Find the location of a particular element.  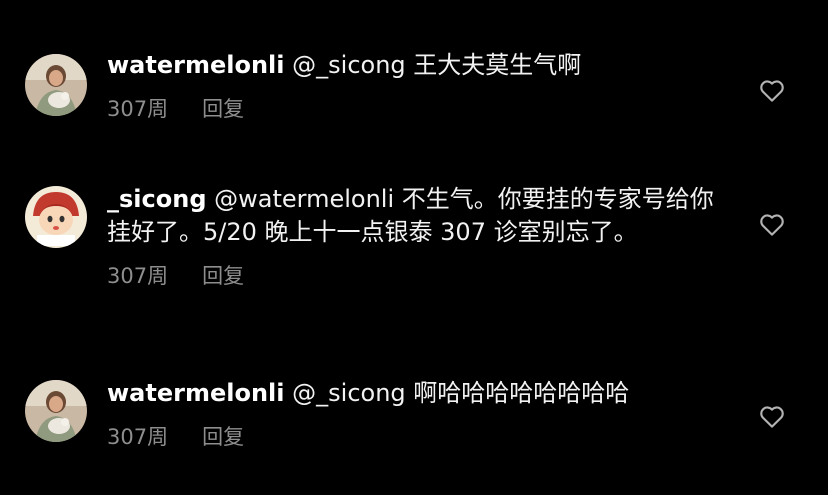

comment-content: @_sicong 王大夫莫生气啊 is located at coordinates (437, 65).